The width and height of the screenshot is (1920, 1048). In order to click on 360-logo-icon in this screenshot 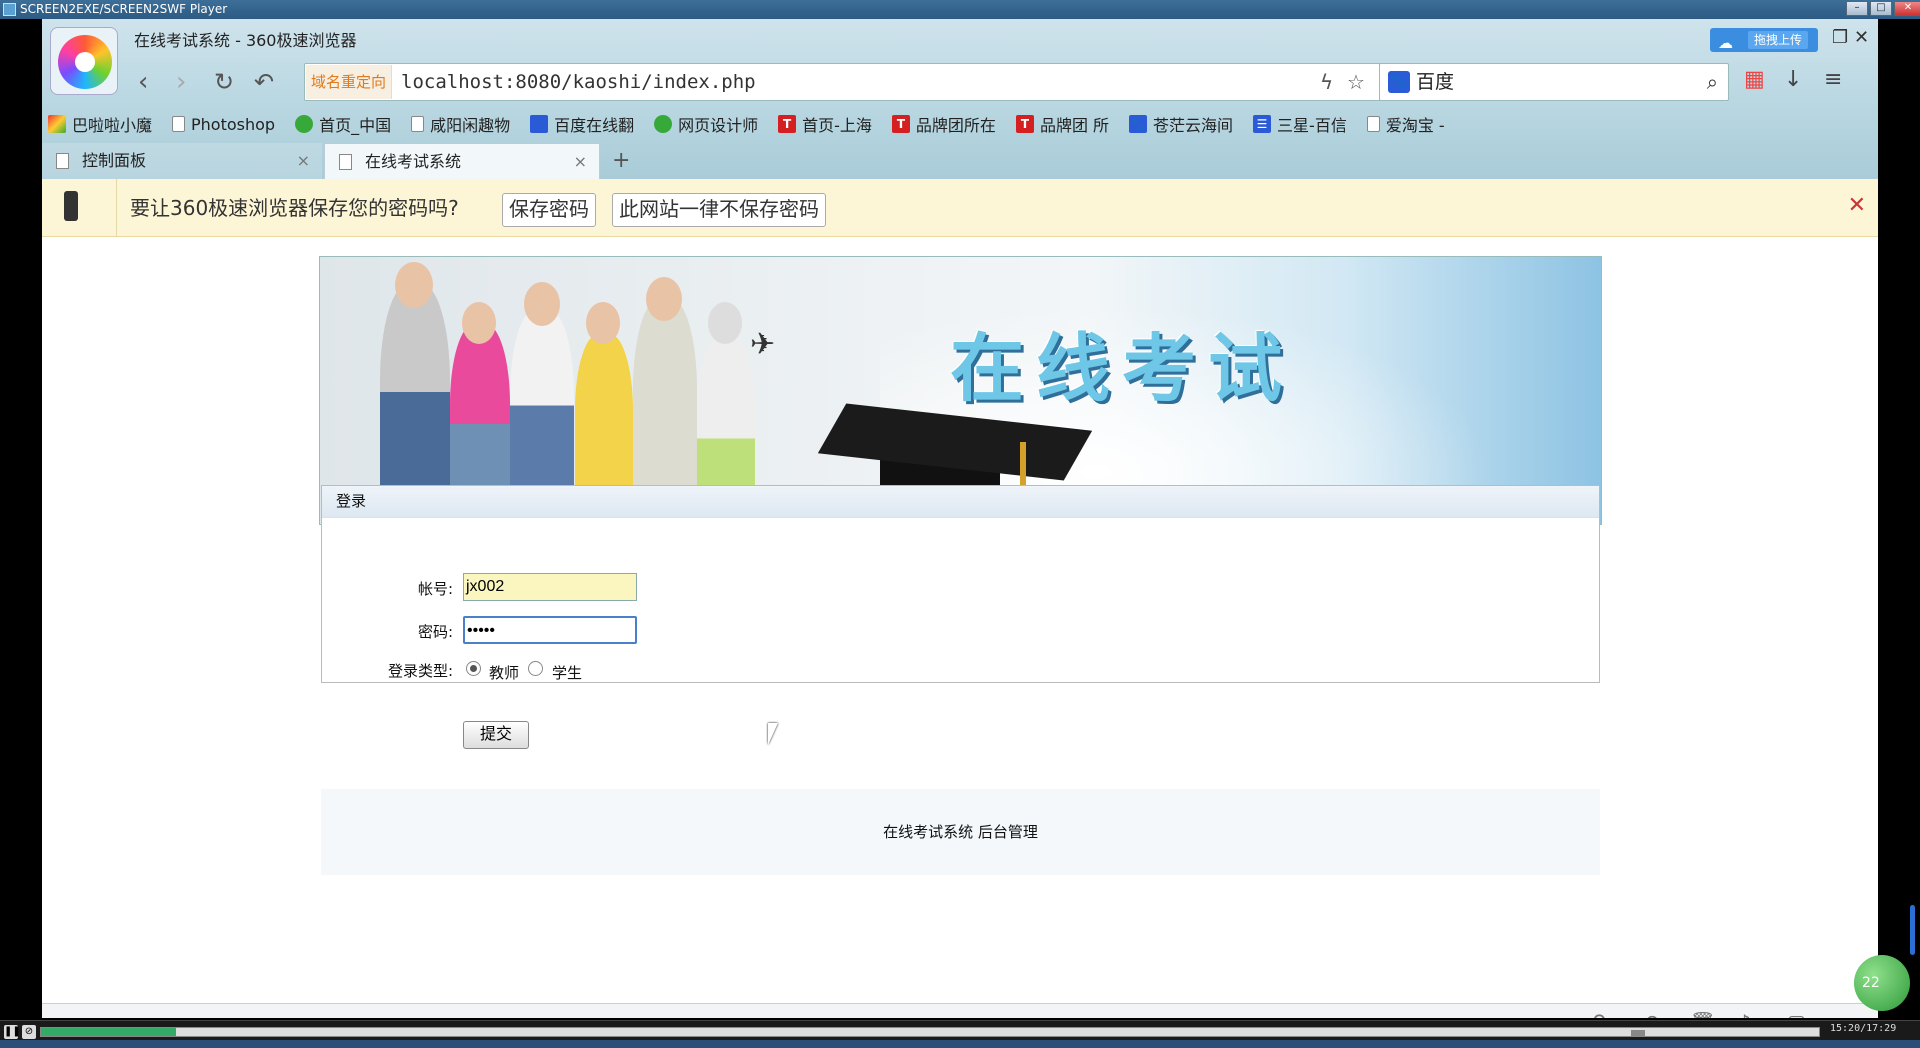, I will do `click(85, 62)`.